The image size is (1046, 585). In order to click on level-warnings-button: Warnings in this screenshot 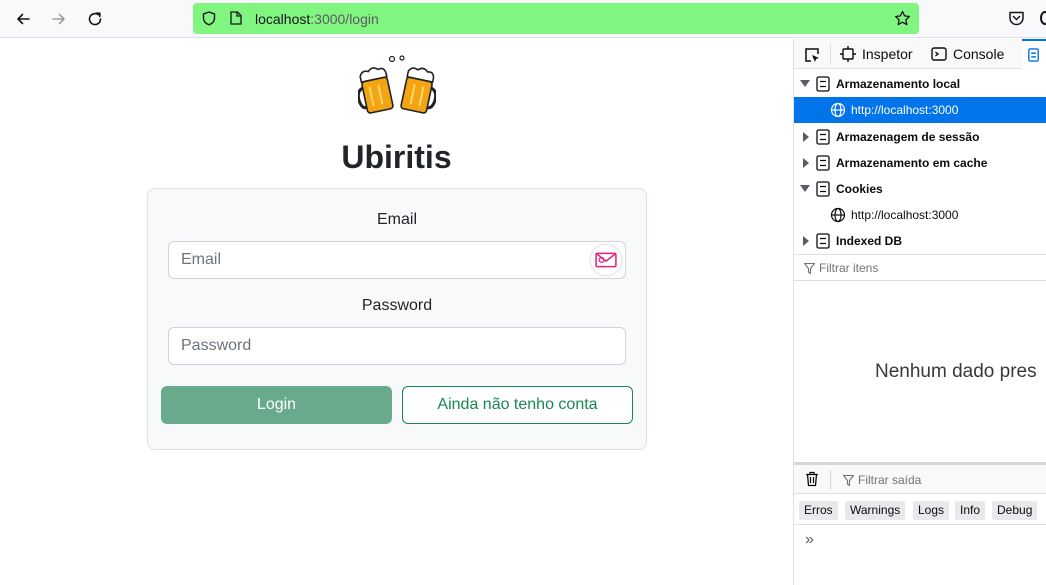, I will do `click(875, 510)`.